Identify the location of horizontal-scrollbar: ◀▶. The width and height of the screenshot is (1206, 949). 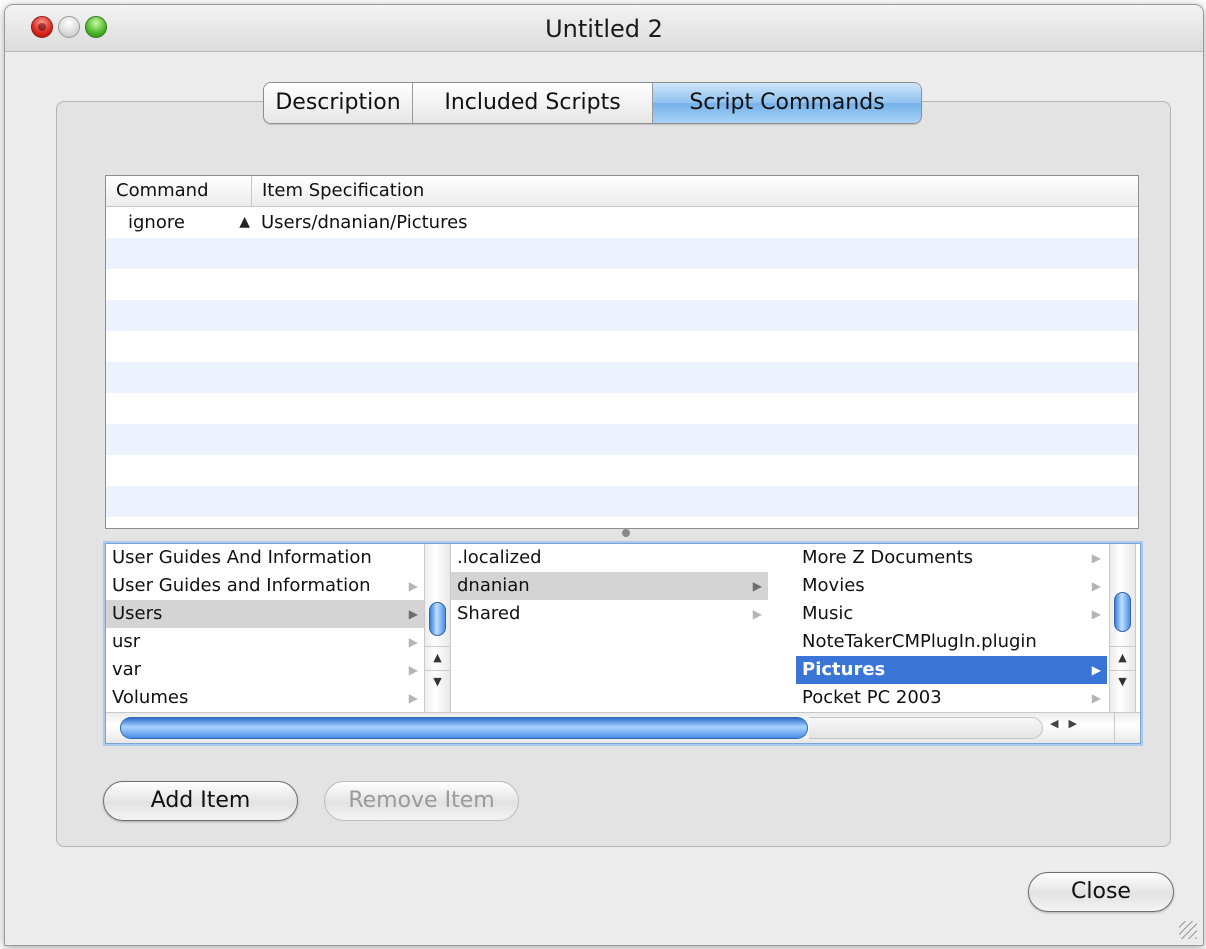
(623, 727).